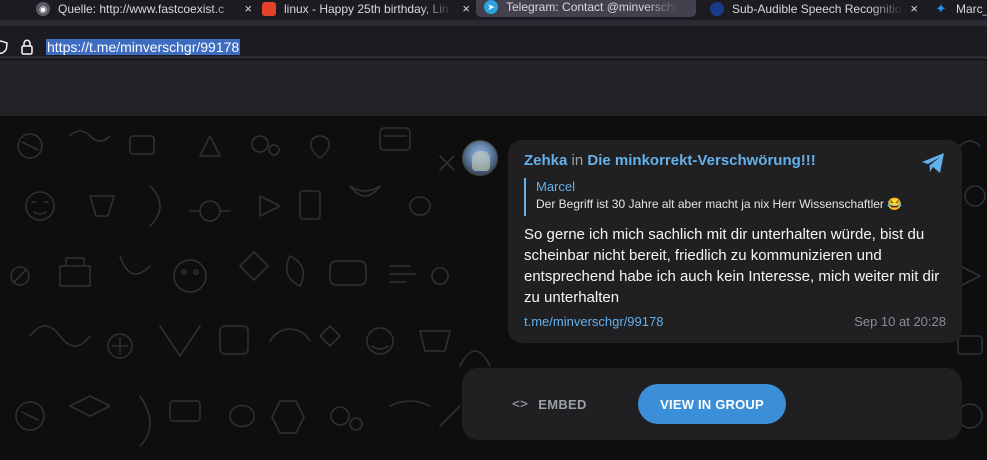 This screenshot has height=460, width=987. I want to click on twitter-icon: ✦, so click(941, 8).